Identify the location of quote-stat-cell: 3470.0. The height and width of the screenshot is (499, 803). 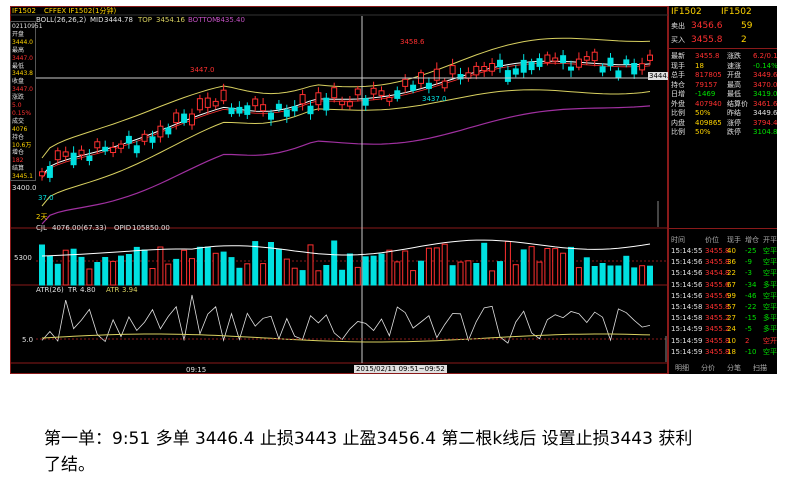
(765, 84).